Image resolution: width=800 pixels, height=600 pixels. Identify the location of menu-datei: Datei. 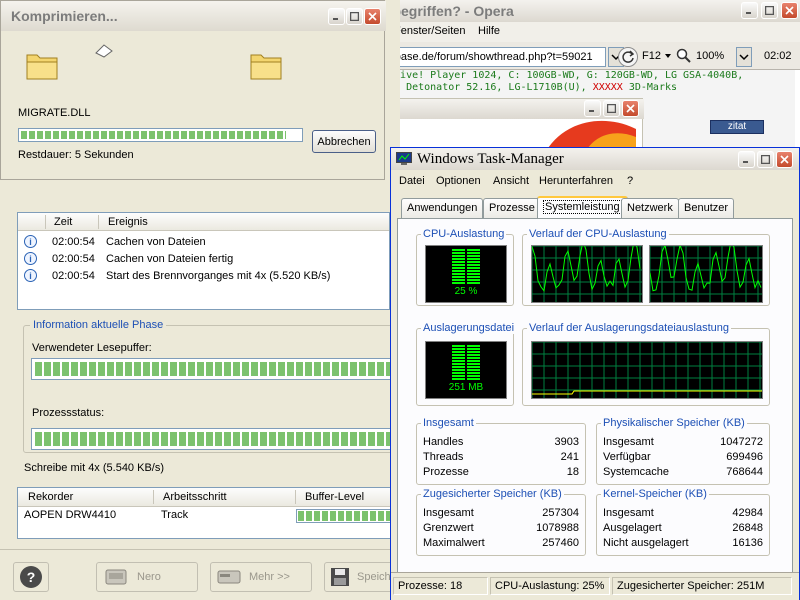
(412, 181).